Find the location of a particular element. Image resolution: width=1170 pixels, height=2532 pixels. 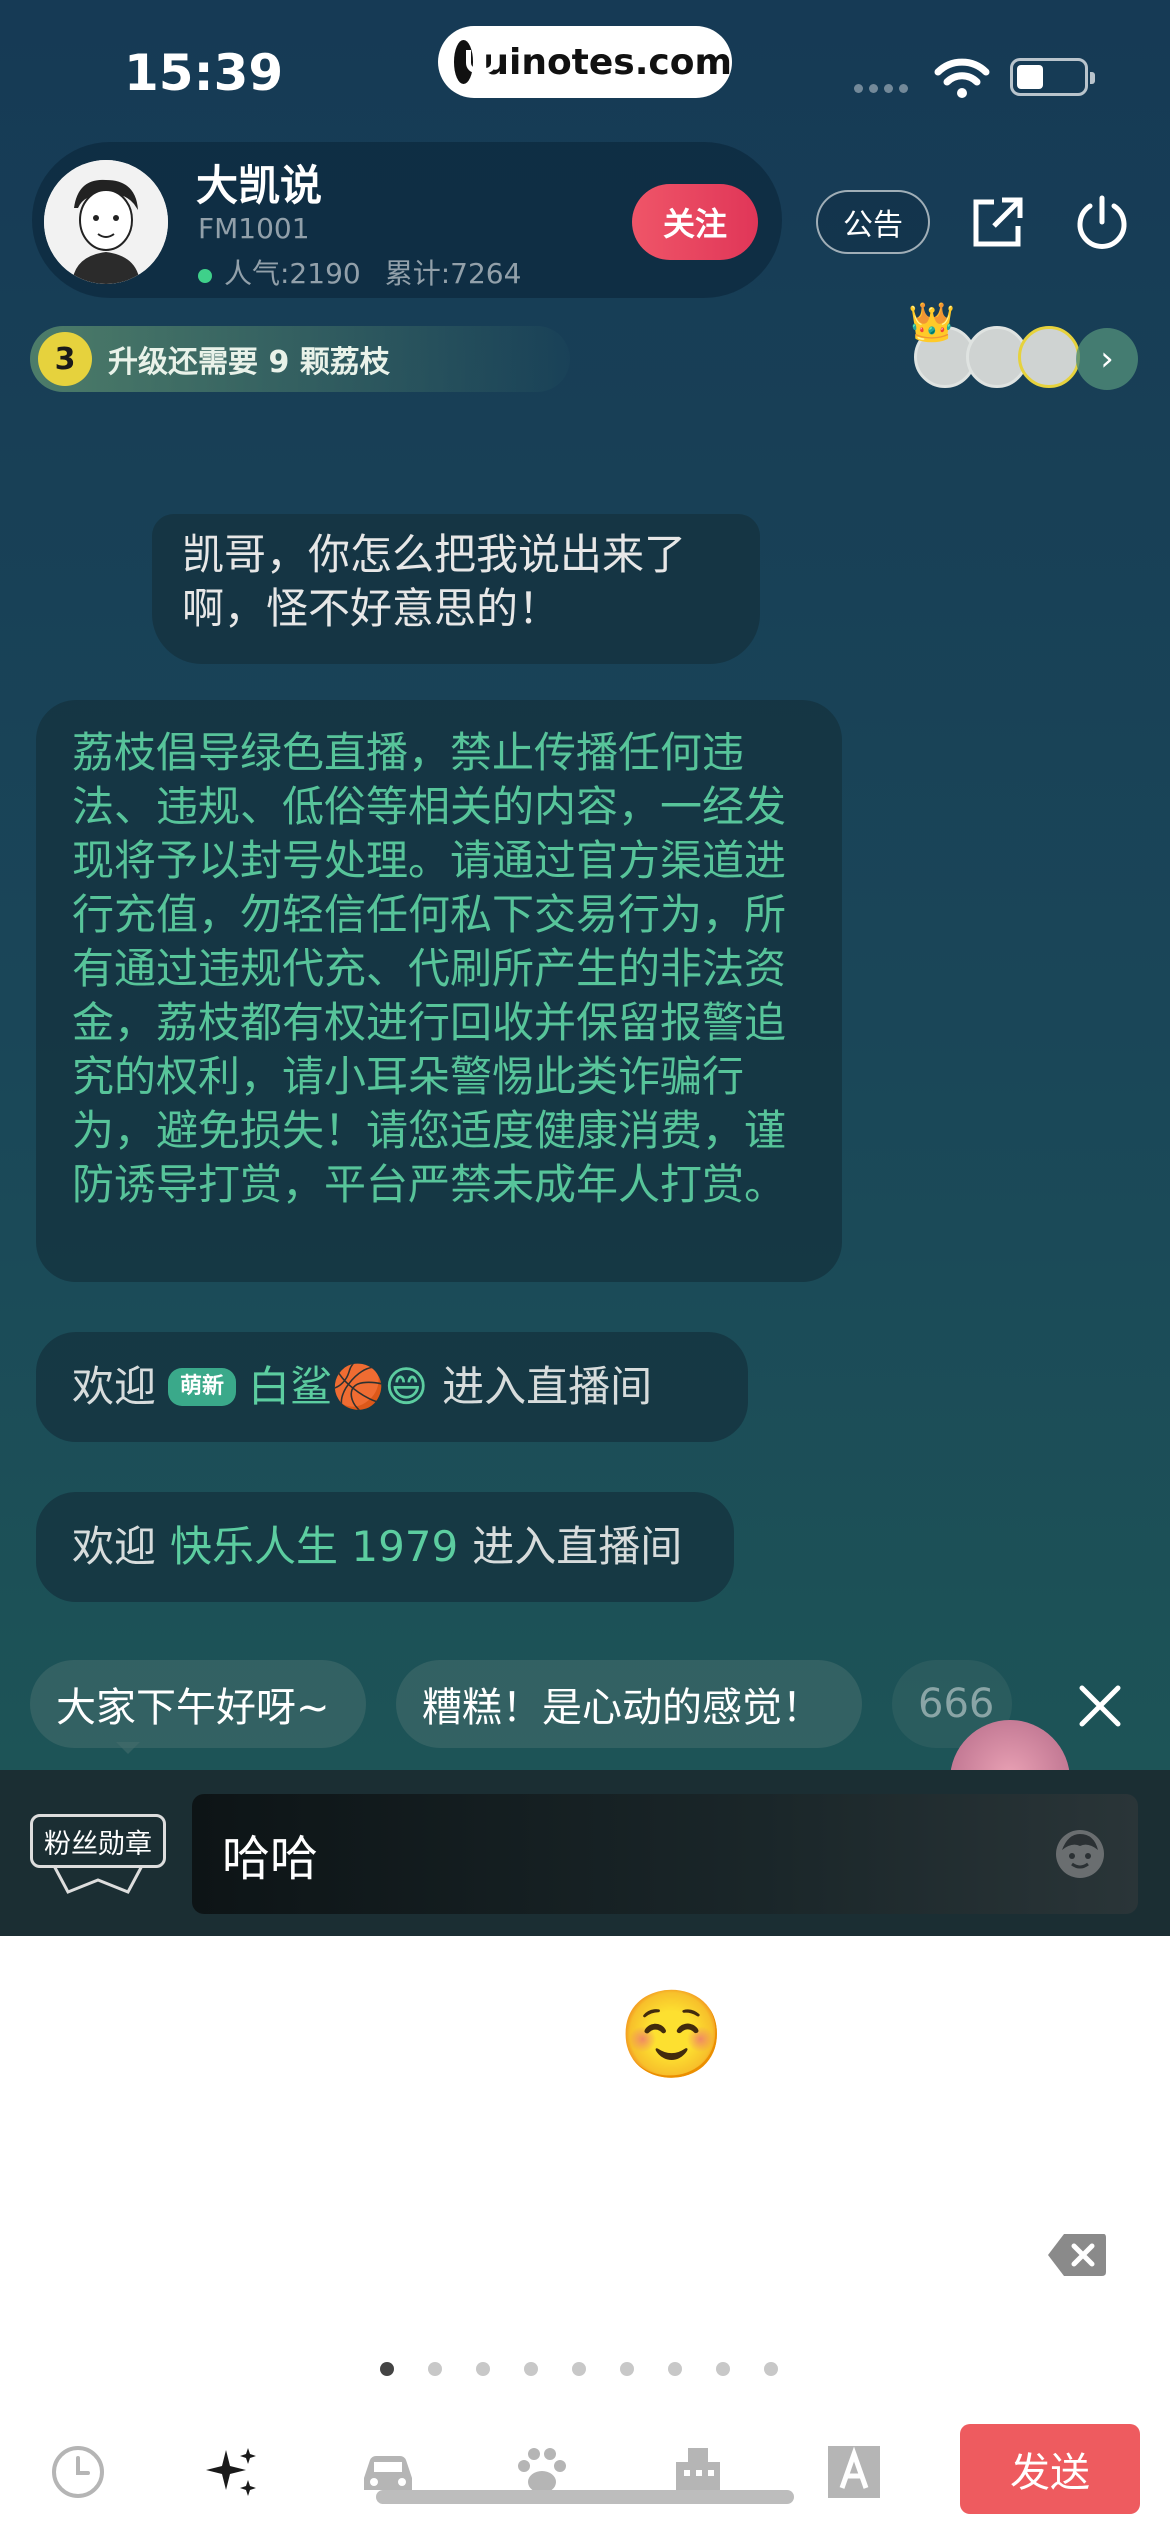

power-icon is located at coordinates (1102, 222).